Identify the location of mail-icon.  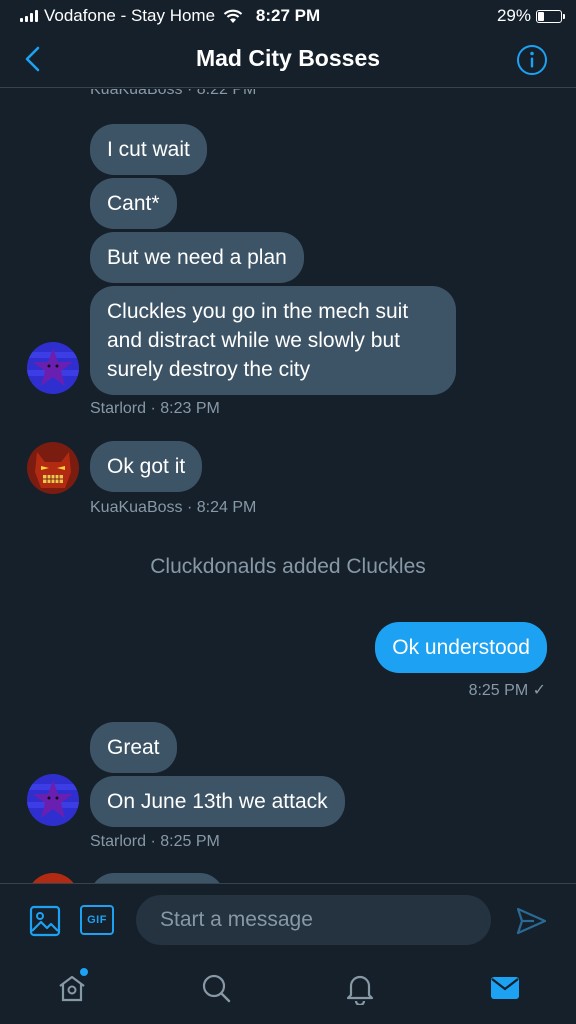
(505, 988).